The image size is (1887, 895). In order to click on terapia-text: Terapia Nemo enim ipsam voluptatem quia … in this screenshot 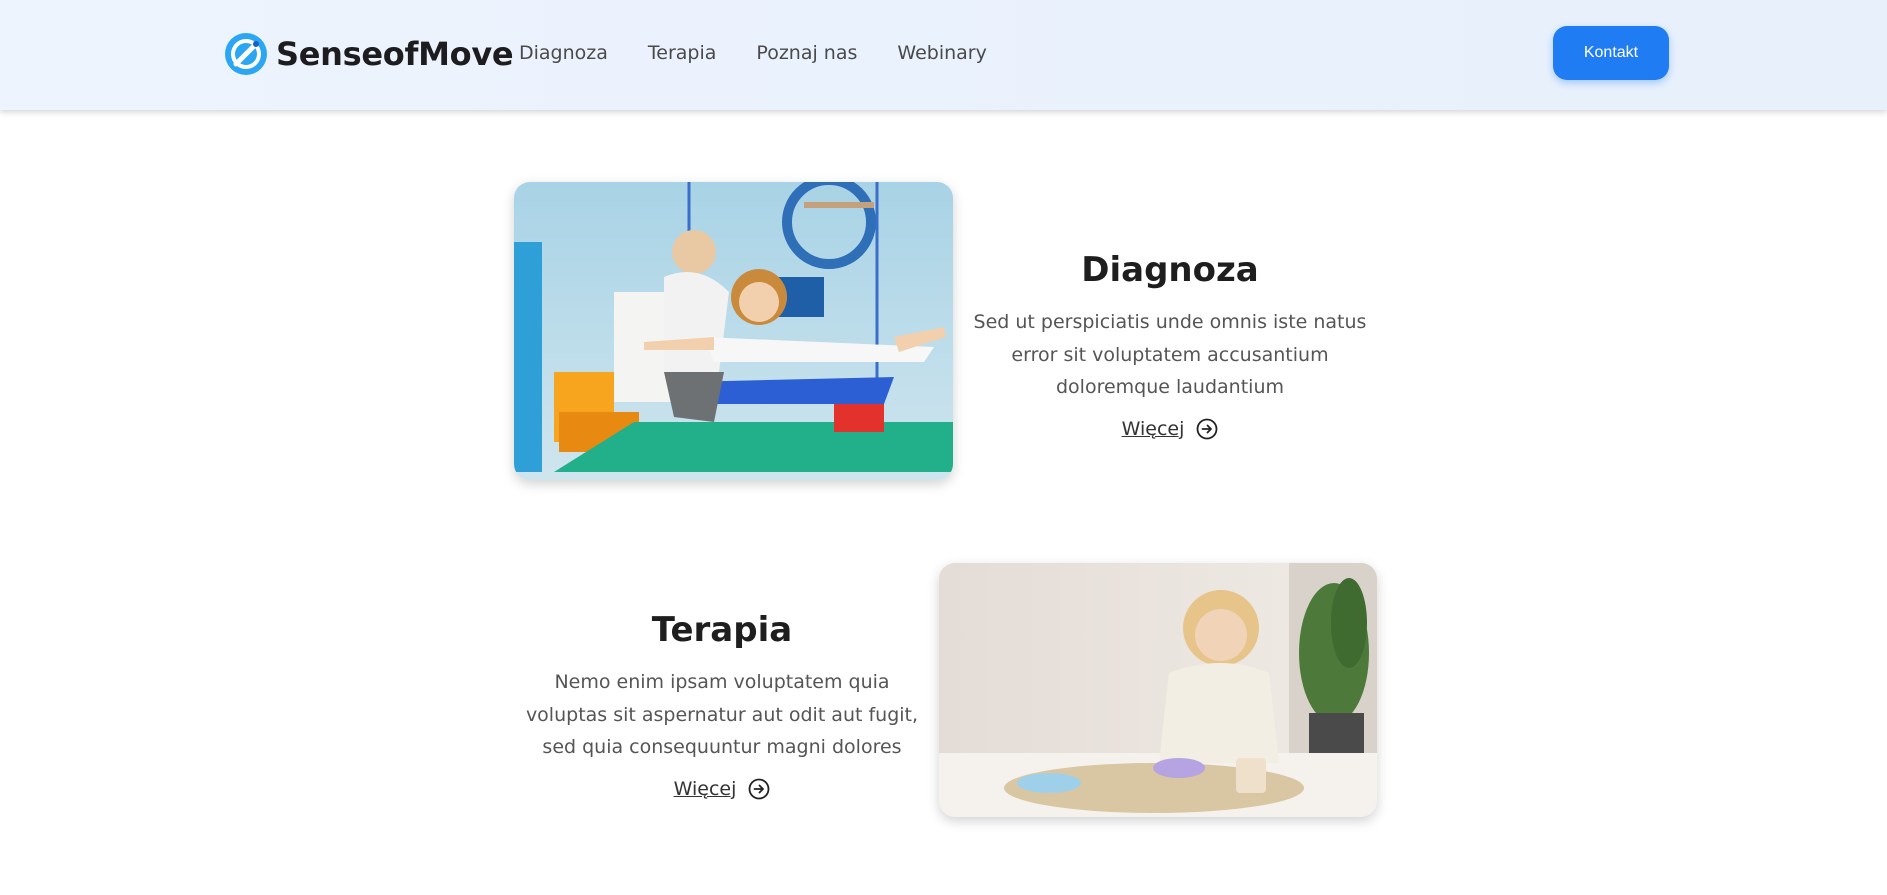, I will do `click(722, 705)`.